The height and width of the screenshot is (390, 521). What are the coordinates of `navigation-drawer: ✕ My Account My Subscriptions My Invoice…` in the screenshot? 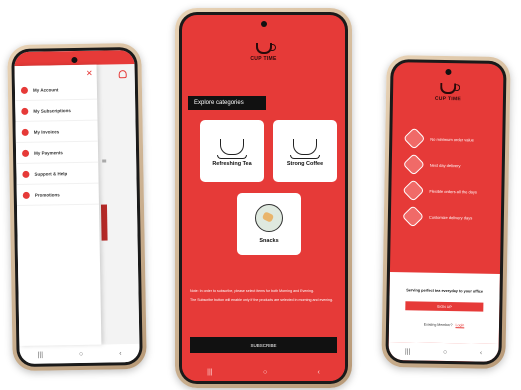 It's located at (58, 205).